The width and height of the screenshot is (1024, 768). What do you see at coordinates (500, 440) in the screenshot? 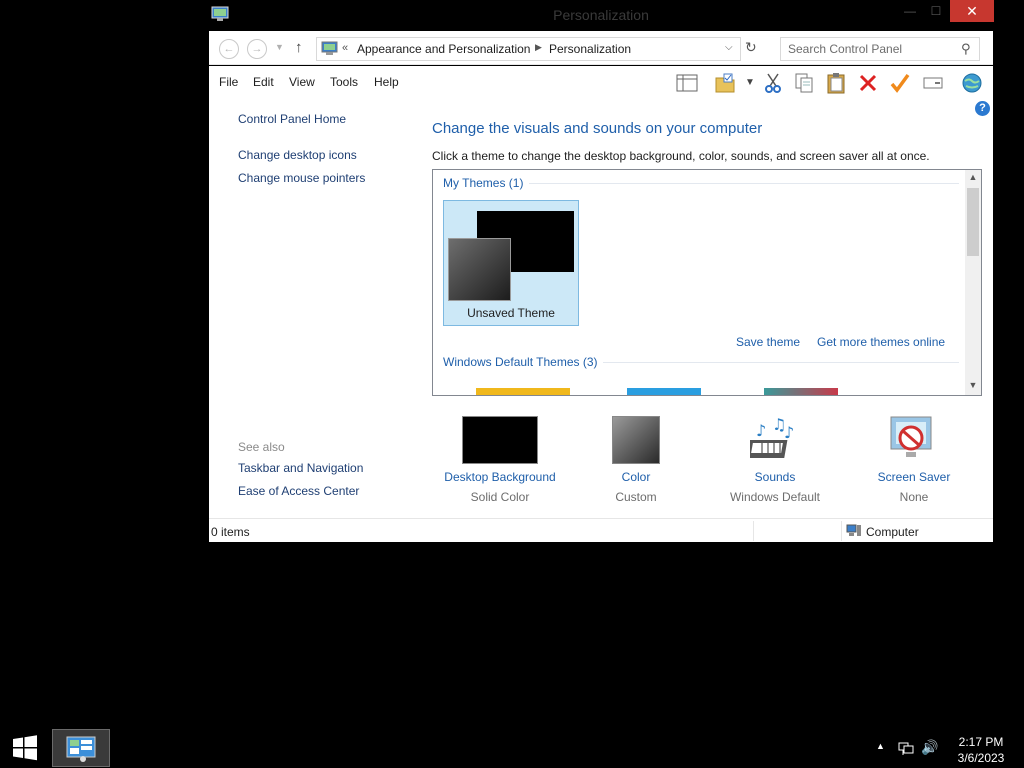
I see `desktop-background-swatch` at bounding box center [500, 440].